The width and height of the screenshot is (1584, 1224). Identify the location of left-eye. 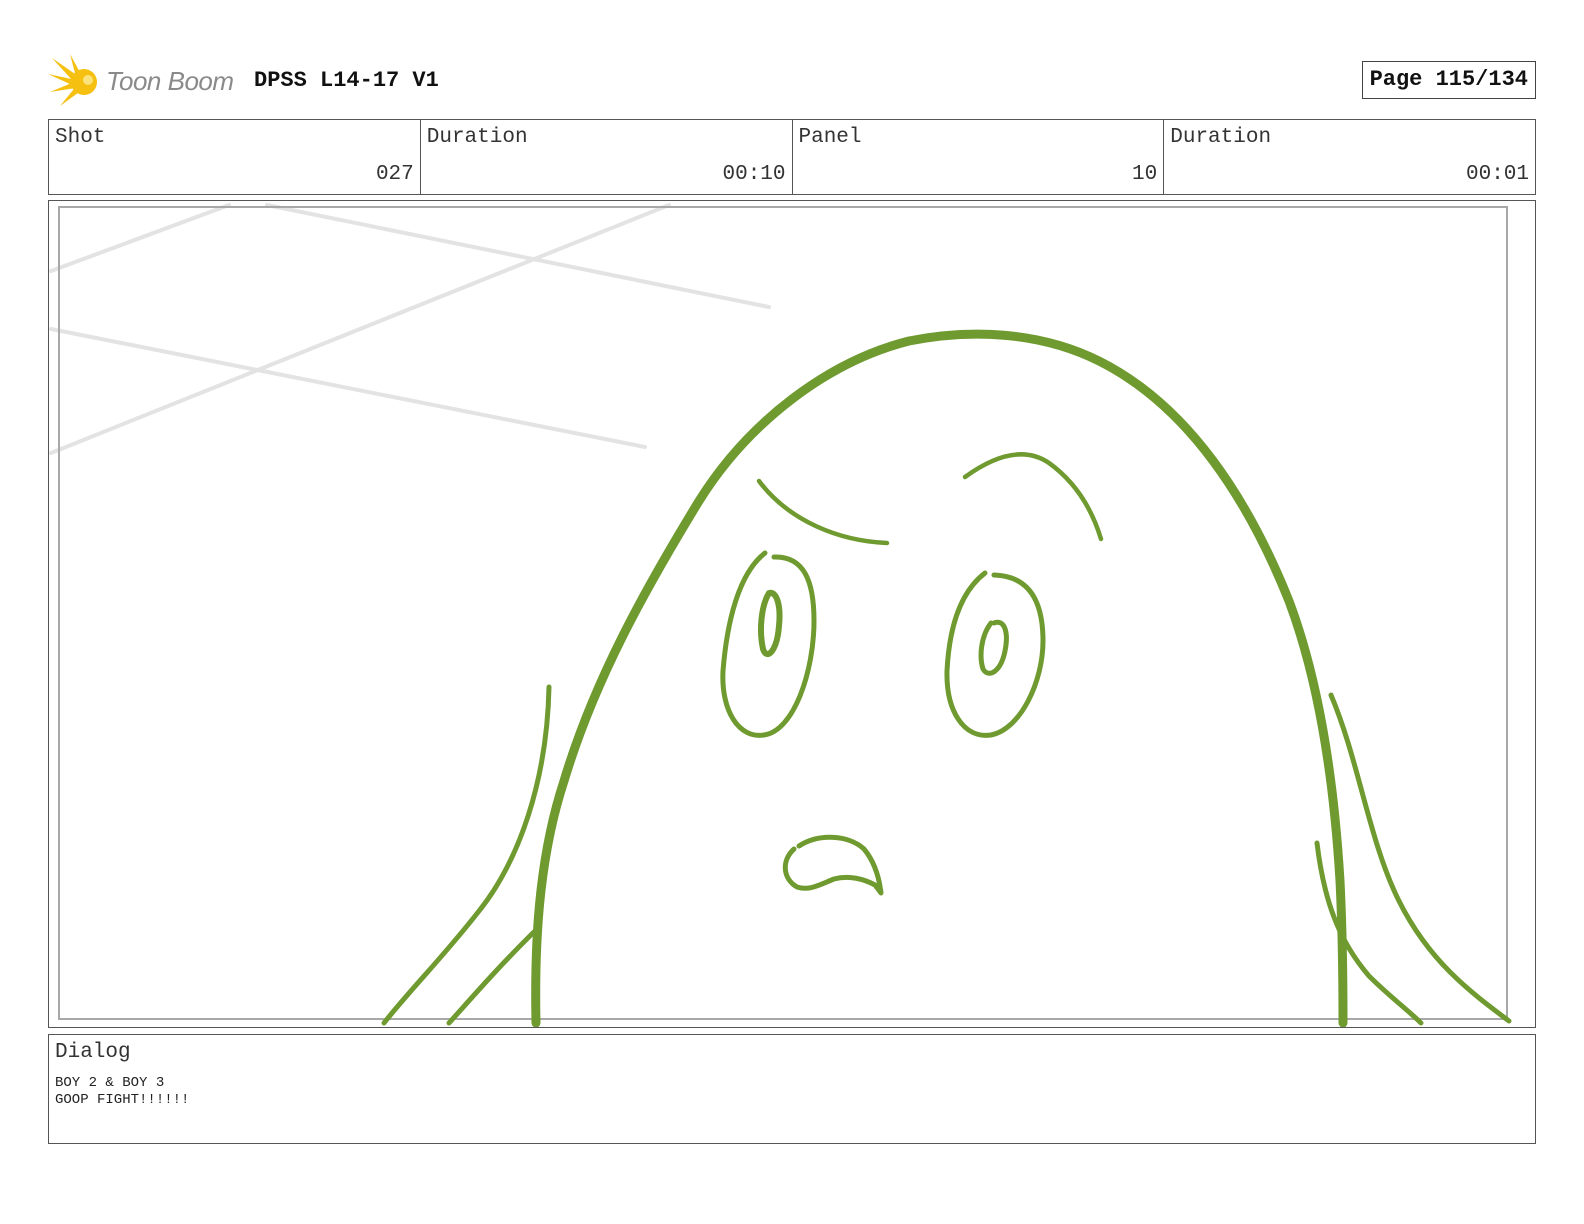
(768, 644).